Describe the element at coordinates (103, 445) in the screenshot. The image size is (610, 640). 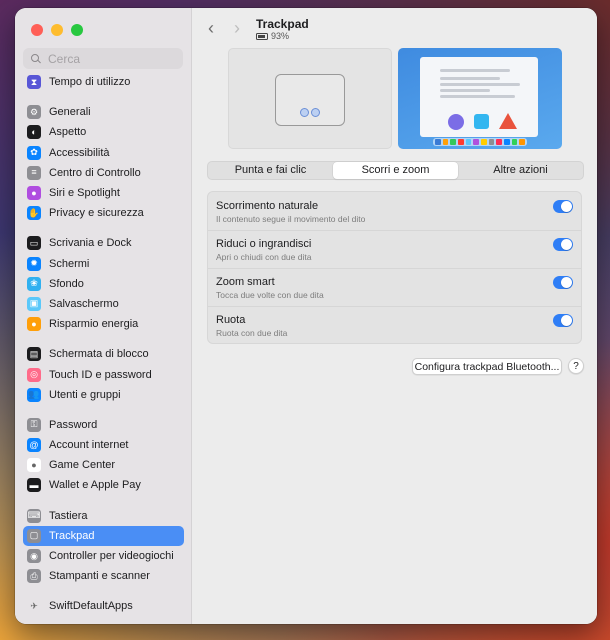
I see `sidebar-item-account-internet: @ Account internet` at that location.